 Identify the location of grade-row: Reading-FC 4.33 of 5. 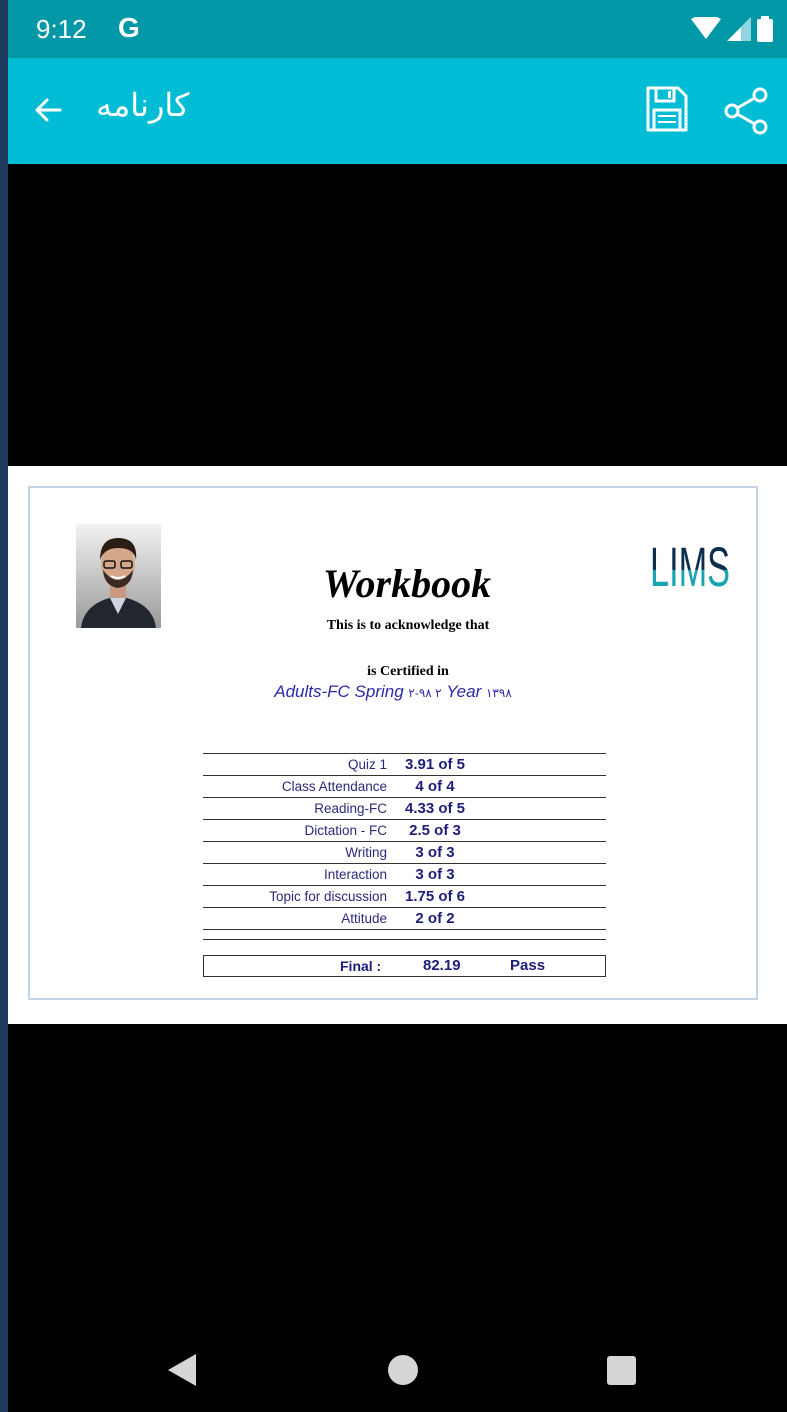
(404, 808).